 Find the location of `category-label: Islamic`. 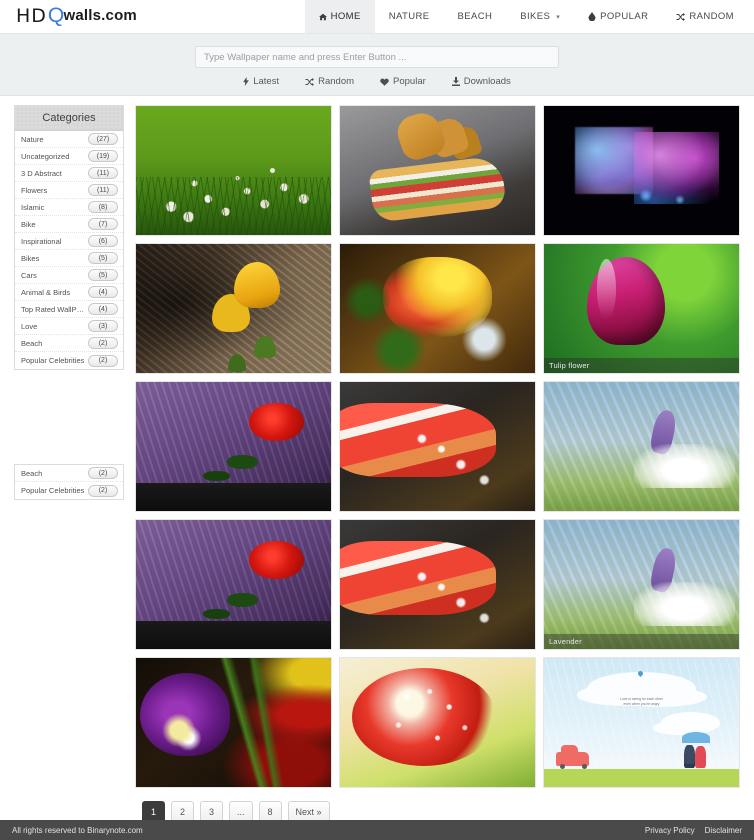

category-label: Islamic is located at coordinates (33, 207).